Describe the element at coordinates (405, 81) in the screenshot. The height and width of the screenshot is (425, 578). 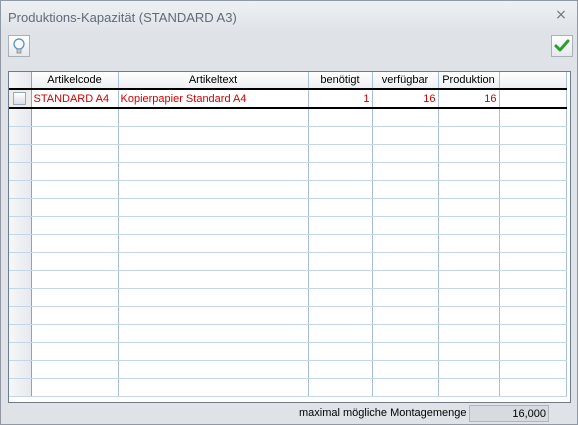
I see `col-verfuegbar: verfügbar` at that location.